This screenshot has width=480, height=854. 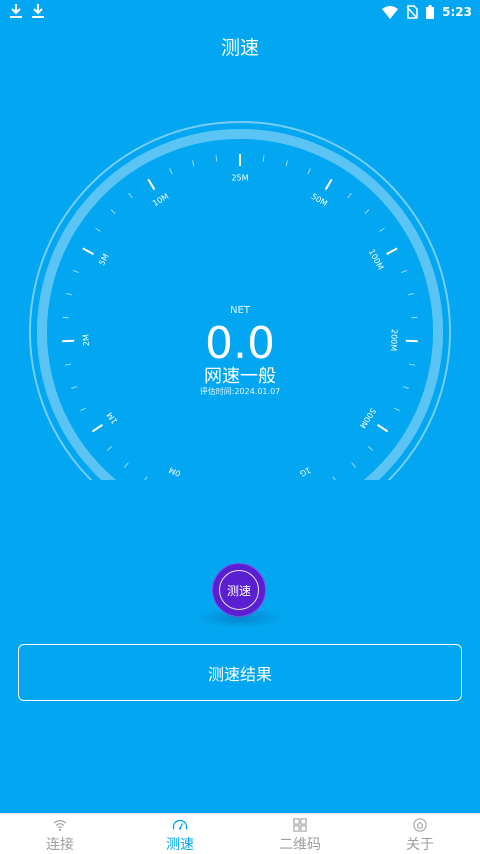 What do you see at coordinates (240, 672) in the screenshot?
I see `test-result-button: 测速结果` at bounding box center [240, 672].